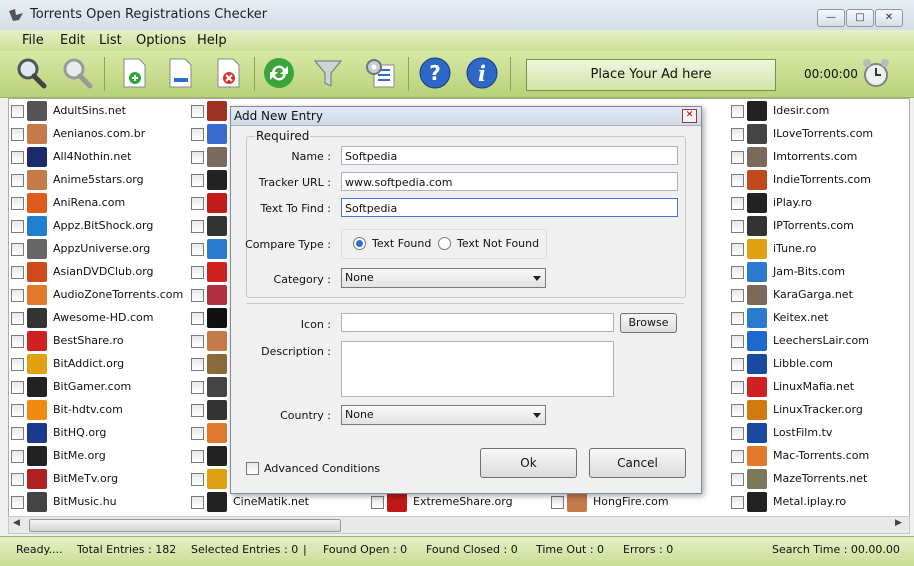  I want to click on list-item: LinuxTracker.org, so click(819, 410).